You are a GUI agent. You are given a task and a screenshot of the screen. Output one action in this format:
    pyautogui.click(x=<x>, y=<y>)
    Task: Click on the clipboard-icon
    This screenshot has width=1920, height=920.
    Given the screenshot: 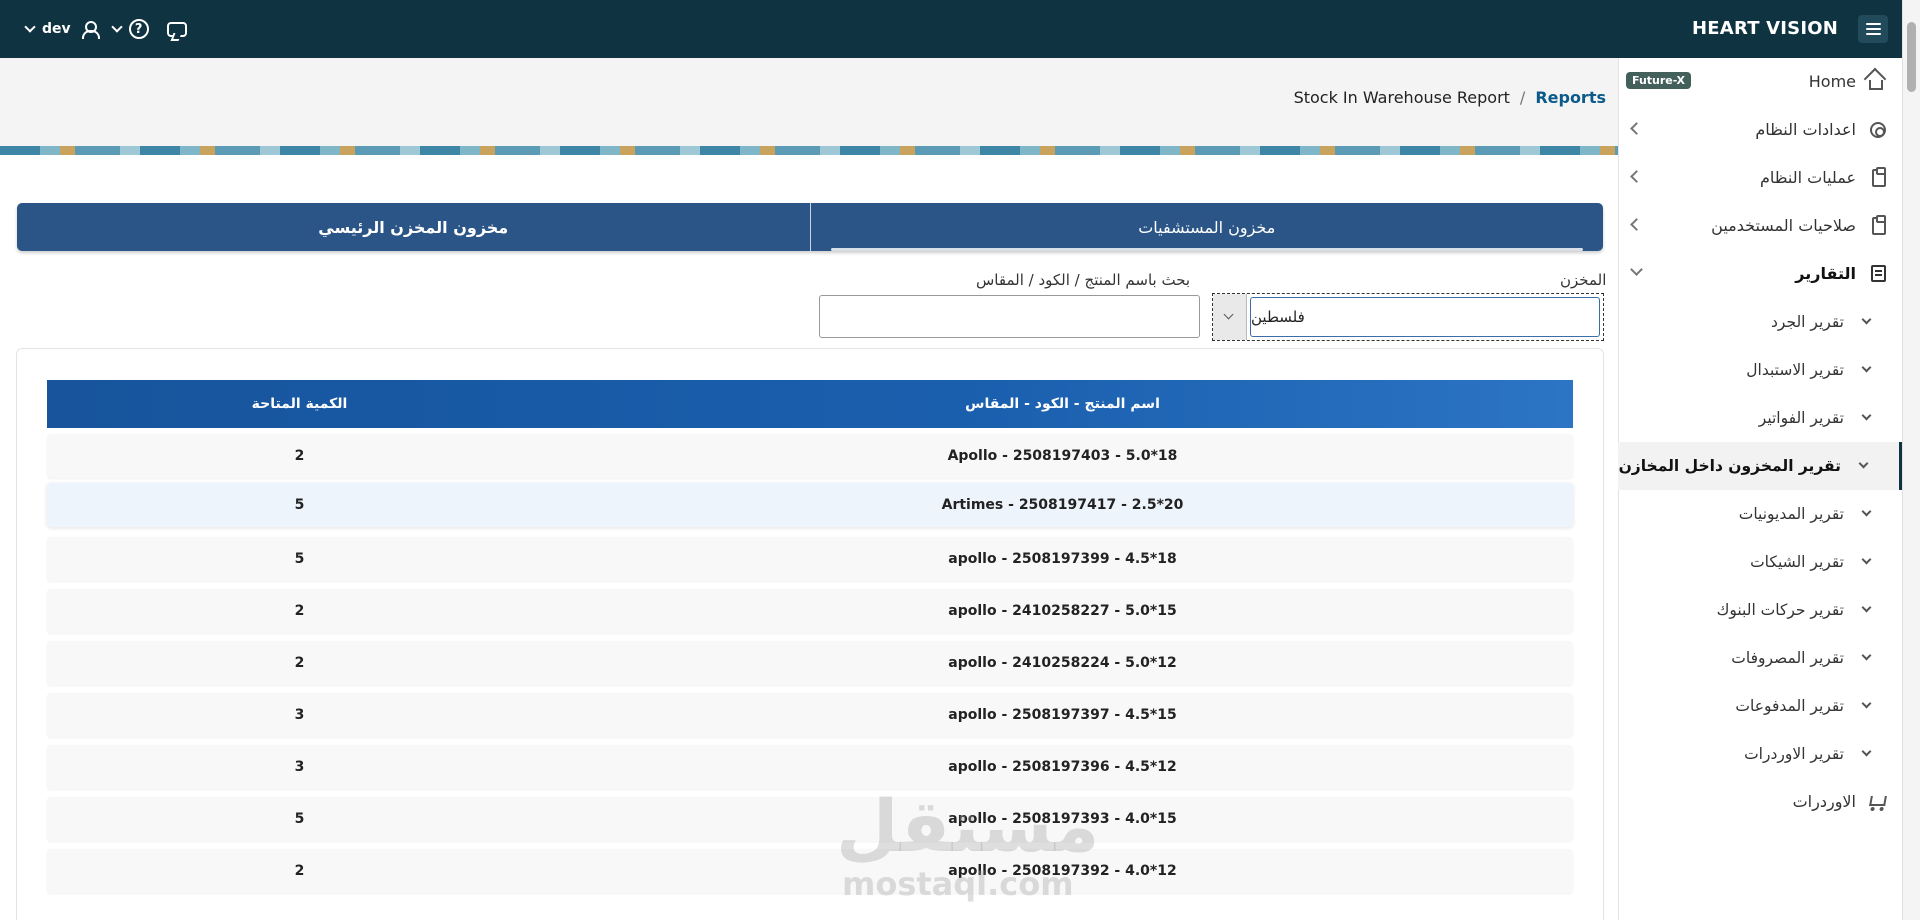 What is the action you would take?
    pyautogui.click(x=1879, y=177)
    